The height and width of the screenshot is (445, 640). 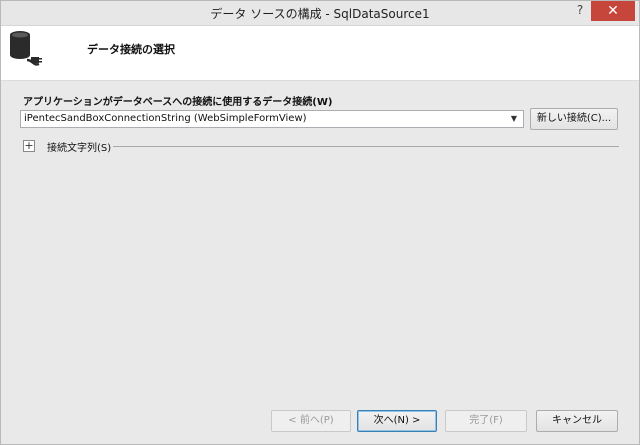 I want to click on cancel-button: キャンセル, so click(x=577, y=421).